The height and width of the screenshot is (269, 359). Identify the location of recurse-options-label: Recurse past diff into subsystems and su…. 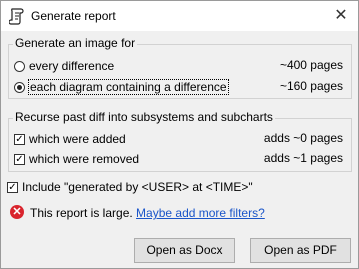
(144, 117).